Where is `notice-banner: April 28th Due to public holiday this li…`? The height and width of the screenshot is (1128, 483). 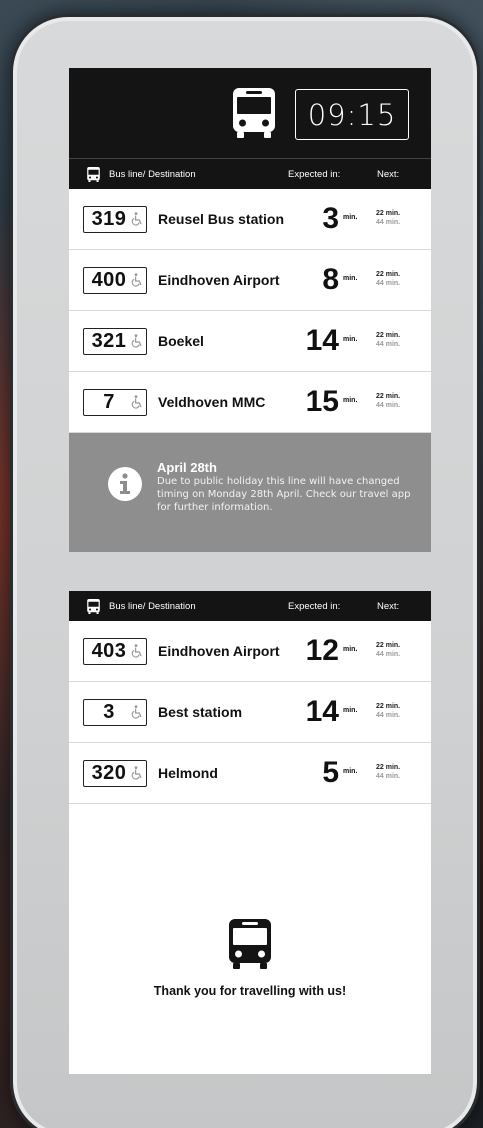 notice-banner: April 28th Due to public holiday this li… is located at coordinates (250, 492).